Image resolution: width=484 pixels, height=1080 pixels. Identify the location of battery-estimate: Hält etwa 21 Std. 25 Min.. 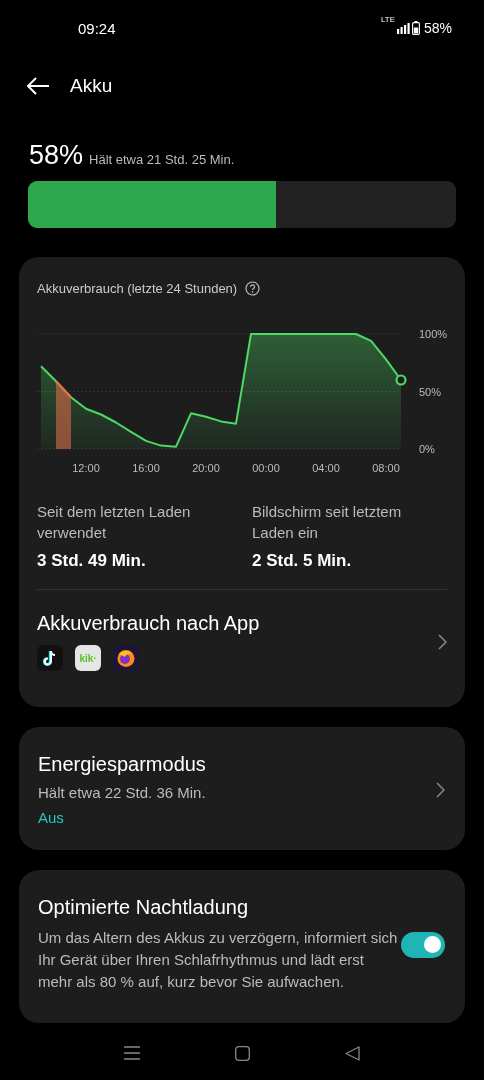
(162, 159).